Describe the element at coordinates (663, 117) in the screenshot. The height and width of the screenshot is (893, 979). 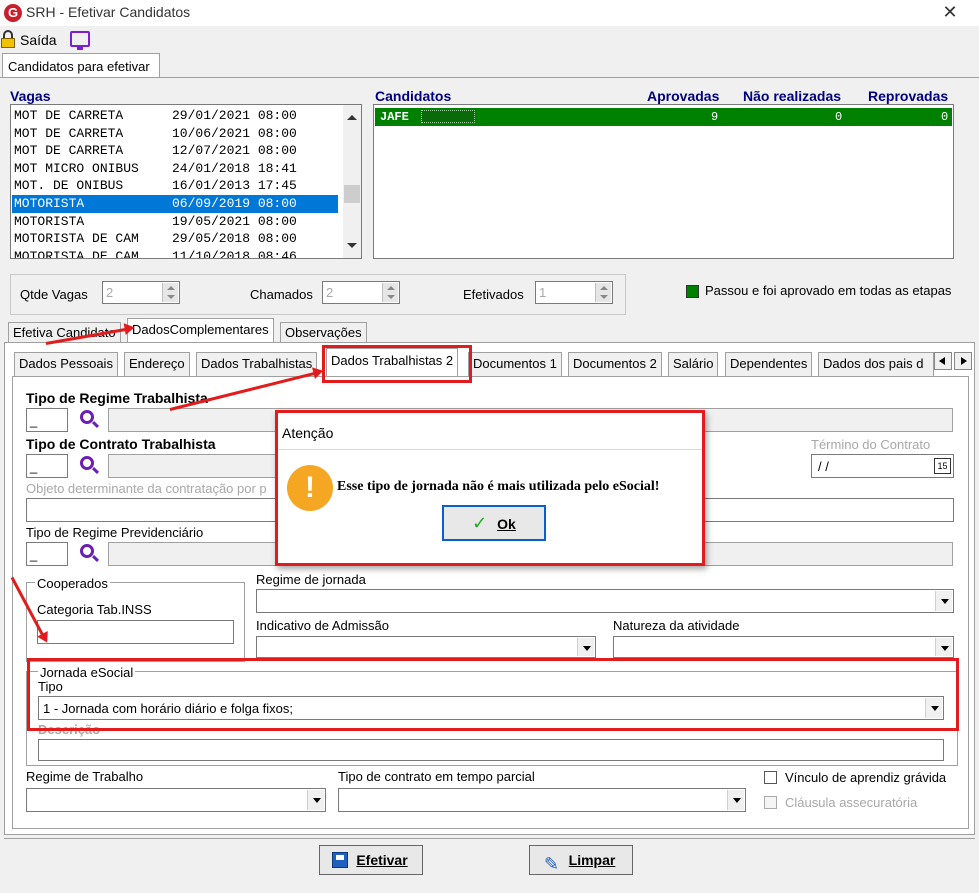
I see `table-row: JAFE 9 0 0` at that location.